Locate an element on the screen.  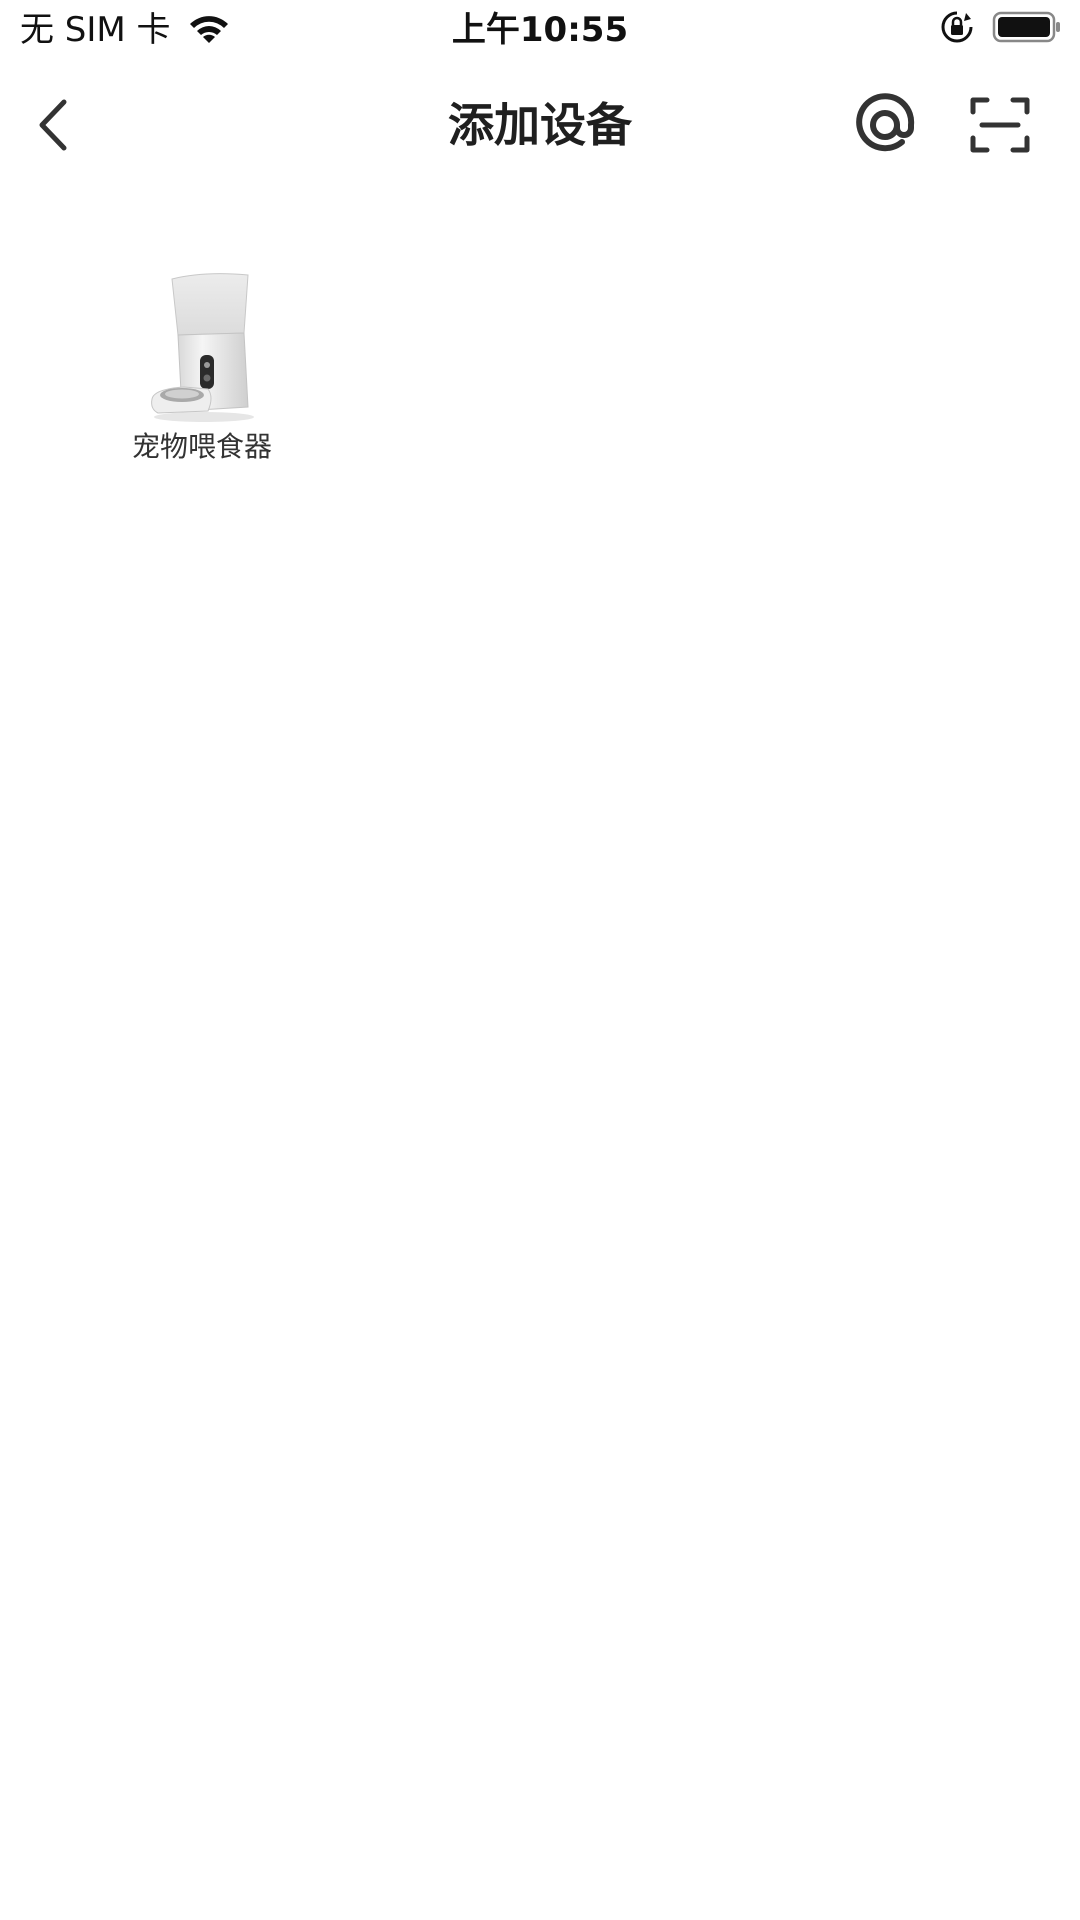
battery-icon is located at coordinates (1026, 27).